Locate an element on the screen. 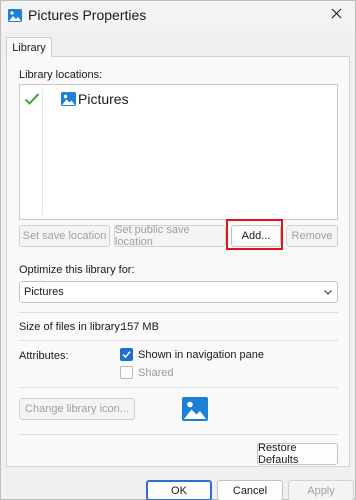 This screenshot has height=500, width=356. shared-label: Shared is located at coordinates (155, 373).